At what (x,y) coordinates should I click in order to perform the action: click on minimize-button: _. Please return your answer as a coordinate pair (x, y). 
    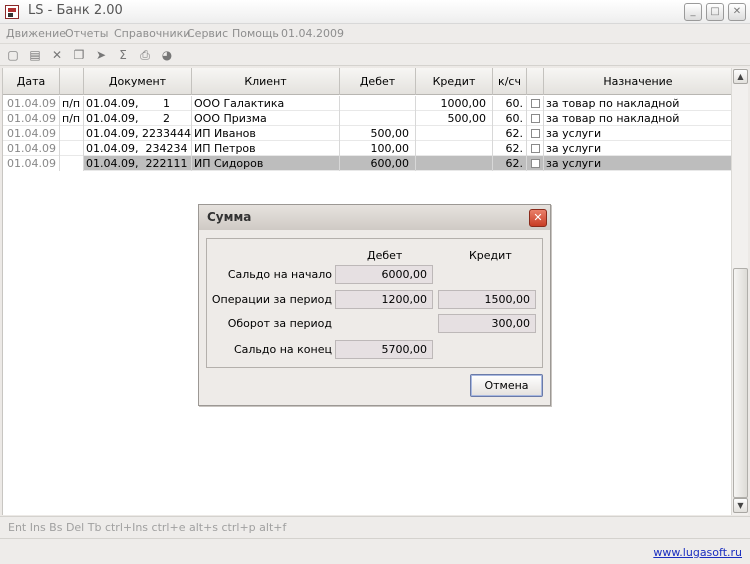
    Looking at the image, I should click on (693, 12).